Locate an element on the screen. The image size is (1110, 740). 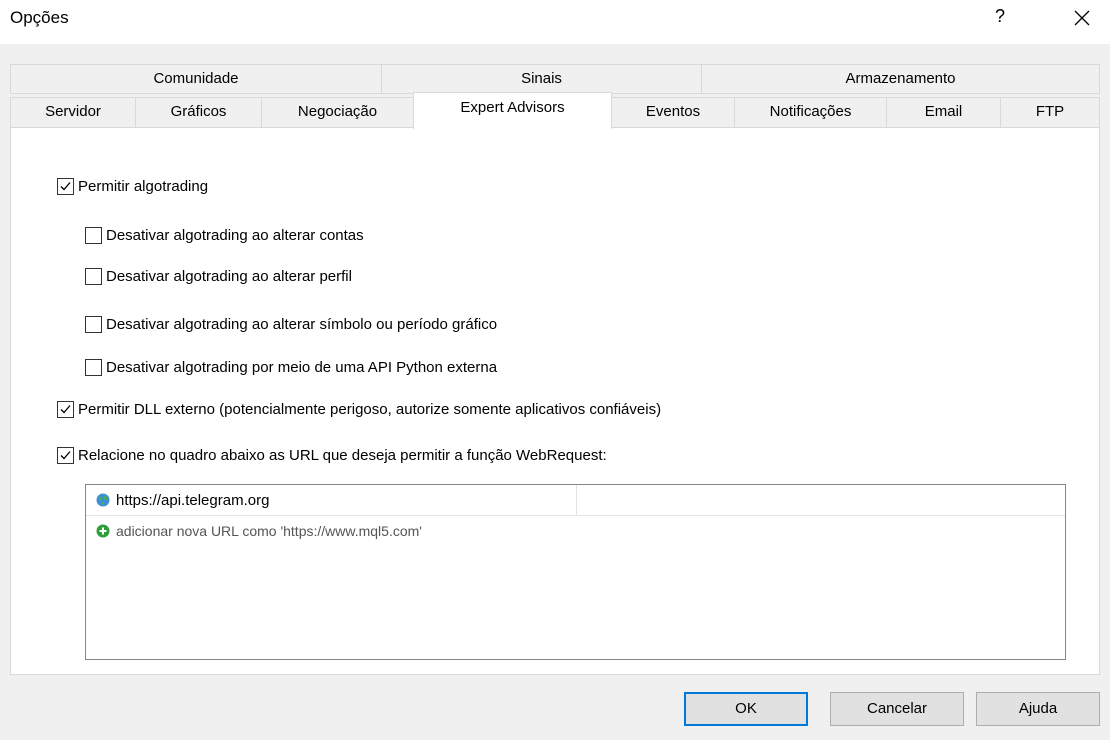
close-button is located at coordinates (1082, 19).